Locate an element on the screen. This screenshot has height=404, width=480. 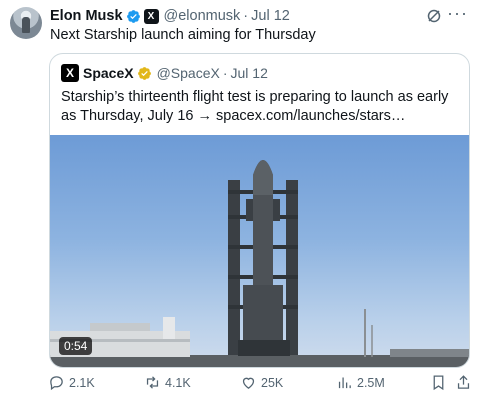
bookmark-icon is located at coordinates (438, 383).